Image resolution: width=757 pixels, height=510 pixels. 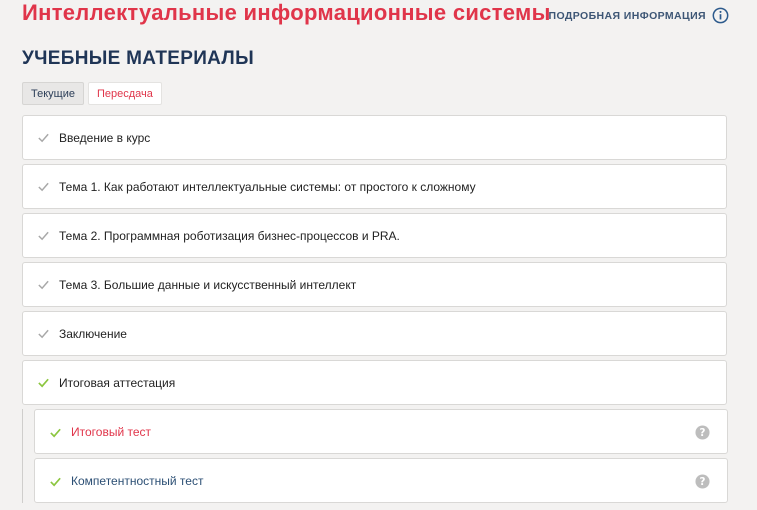 I want to click on tab-current: Текущие, so click(x=53, y=93).